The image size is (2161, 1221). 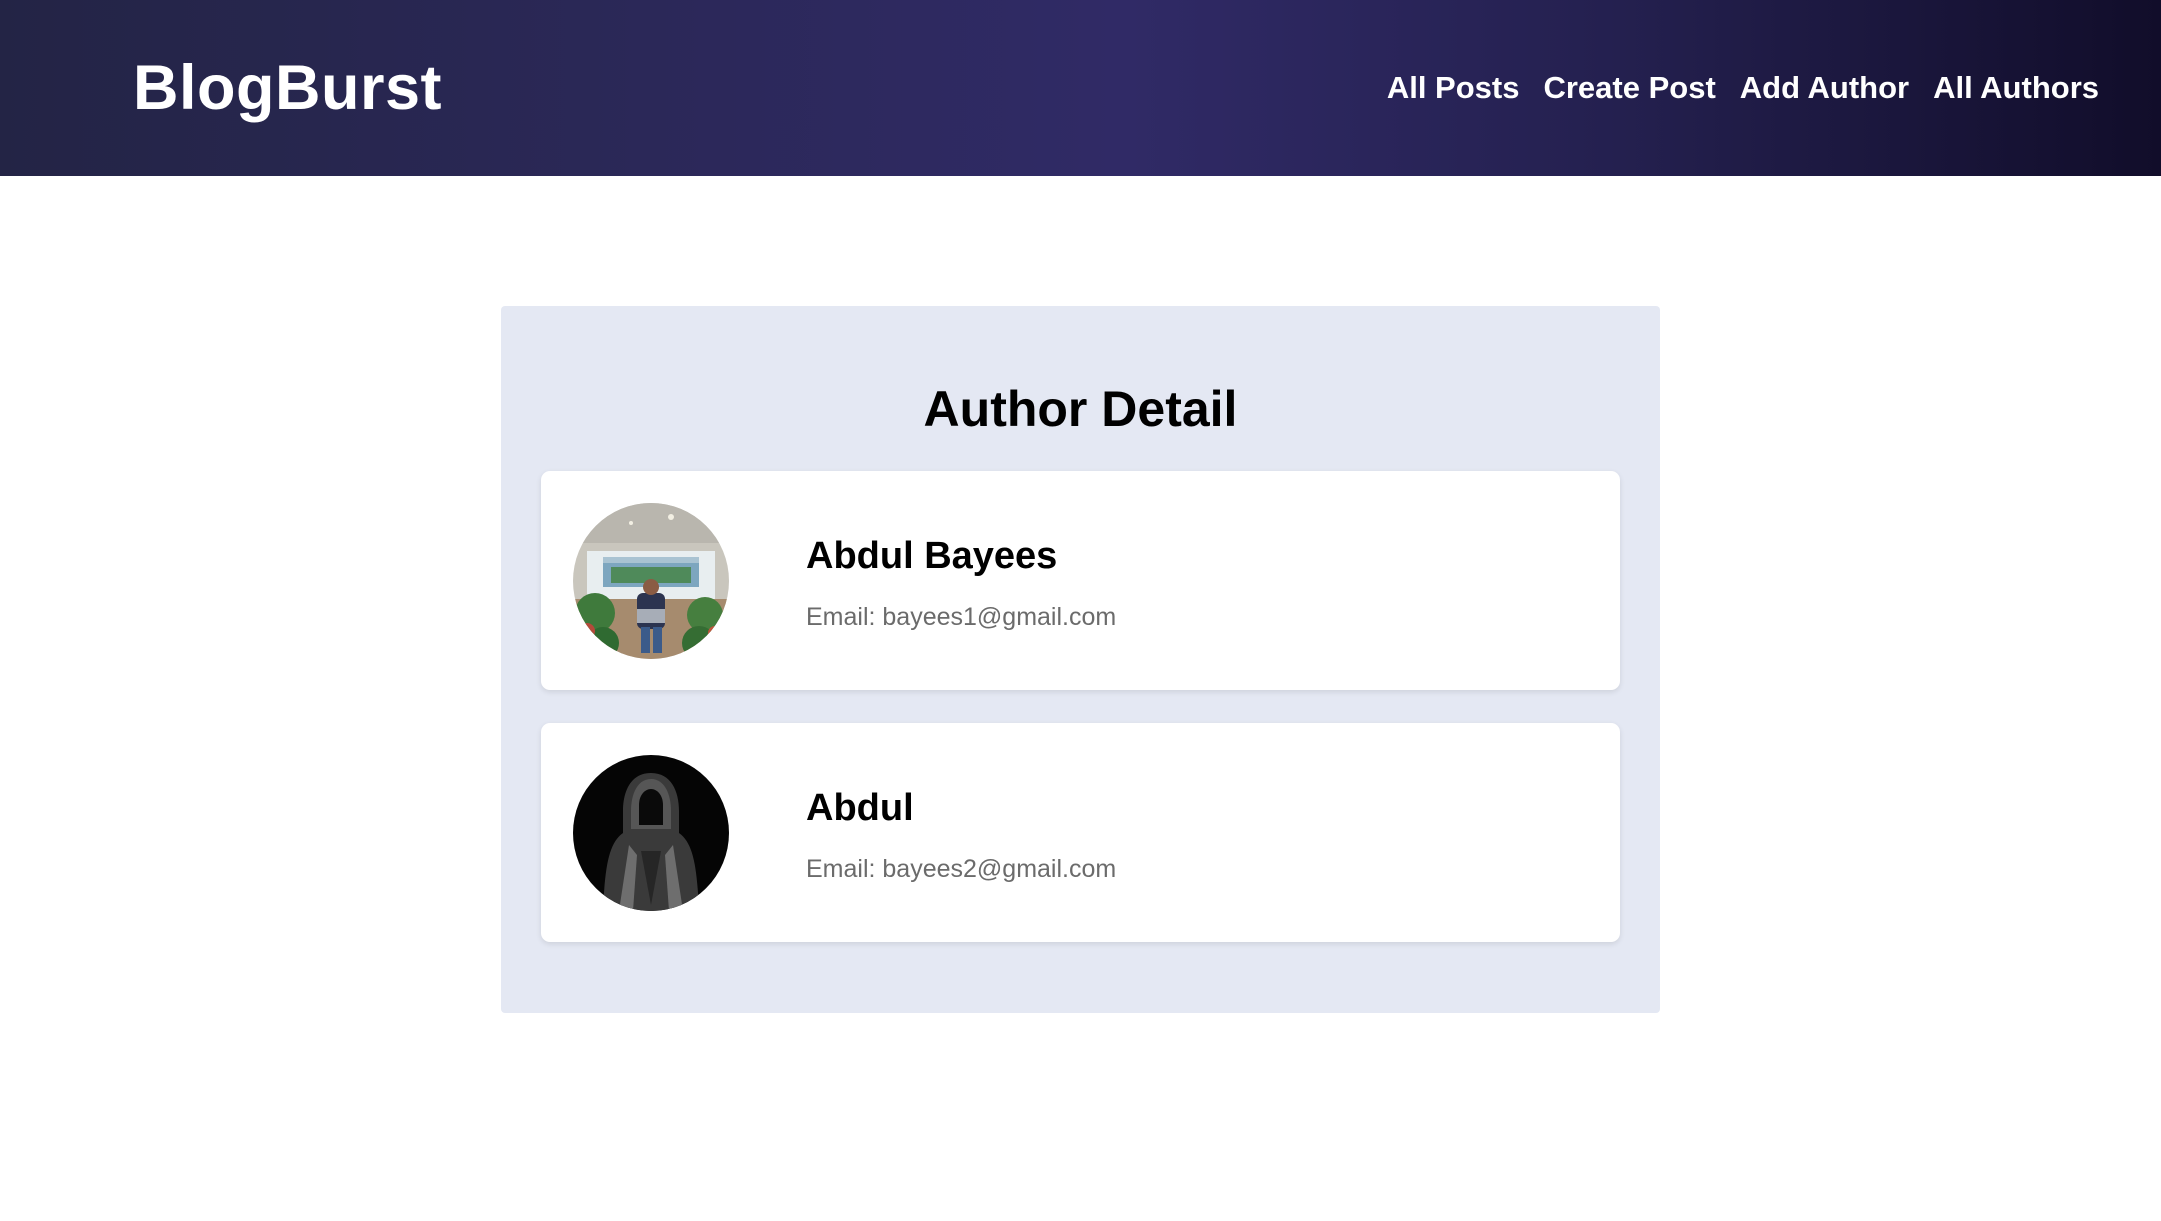 What do you see at coordinates (1453, 88) in the screenshot?
I see `nav-link-all-posts: All Posts` at bounding box center [1453, 88].